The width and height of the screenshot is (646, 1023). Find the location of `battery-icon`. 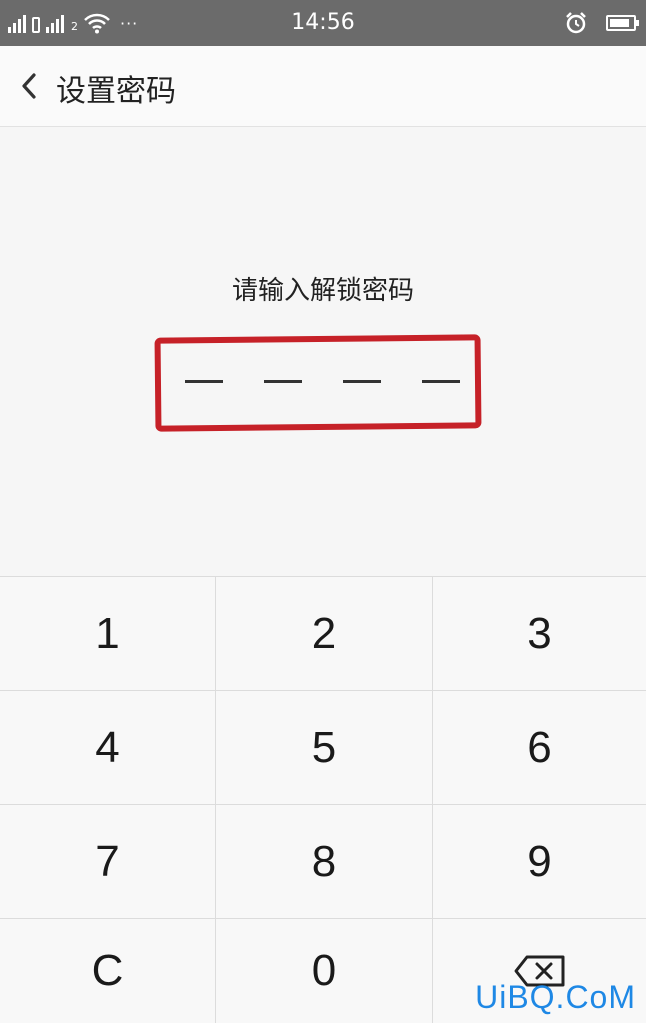

battery-icon is located at coordinates (622, 23).